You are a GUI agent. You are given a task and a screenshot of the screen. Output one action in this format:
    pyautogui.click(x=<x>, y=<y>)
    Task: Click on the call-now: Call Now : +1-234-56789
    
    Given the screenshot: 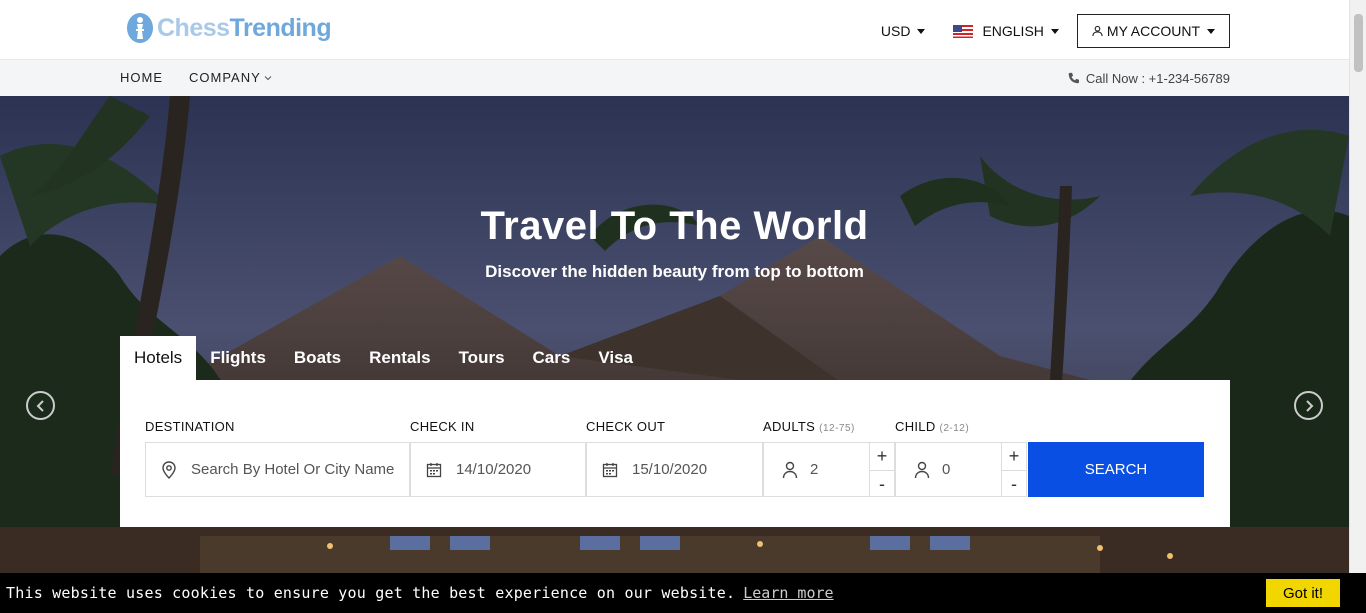 What is the action you would take?
    pyautogui.click(x=1148, y=78)
    